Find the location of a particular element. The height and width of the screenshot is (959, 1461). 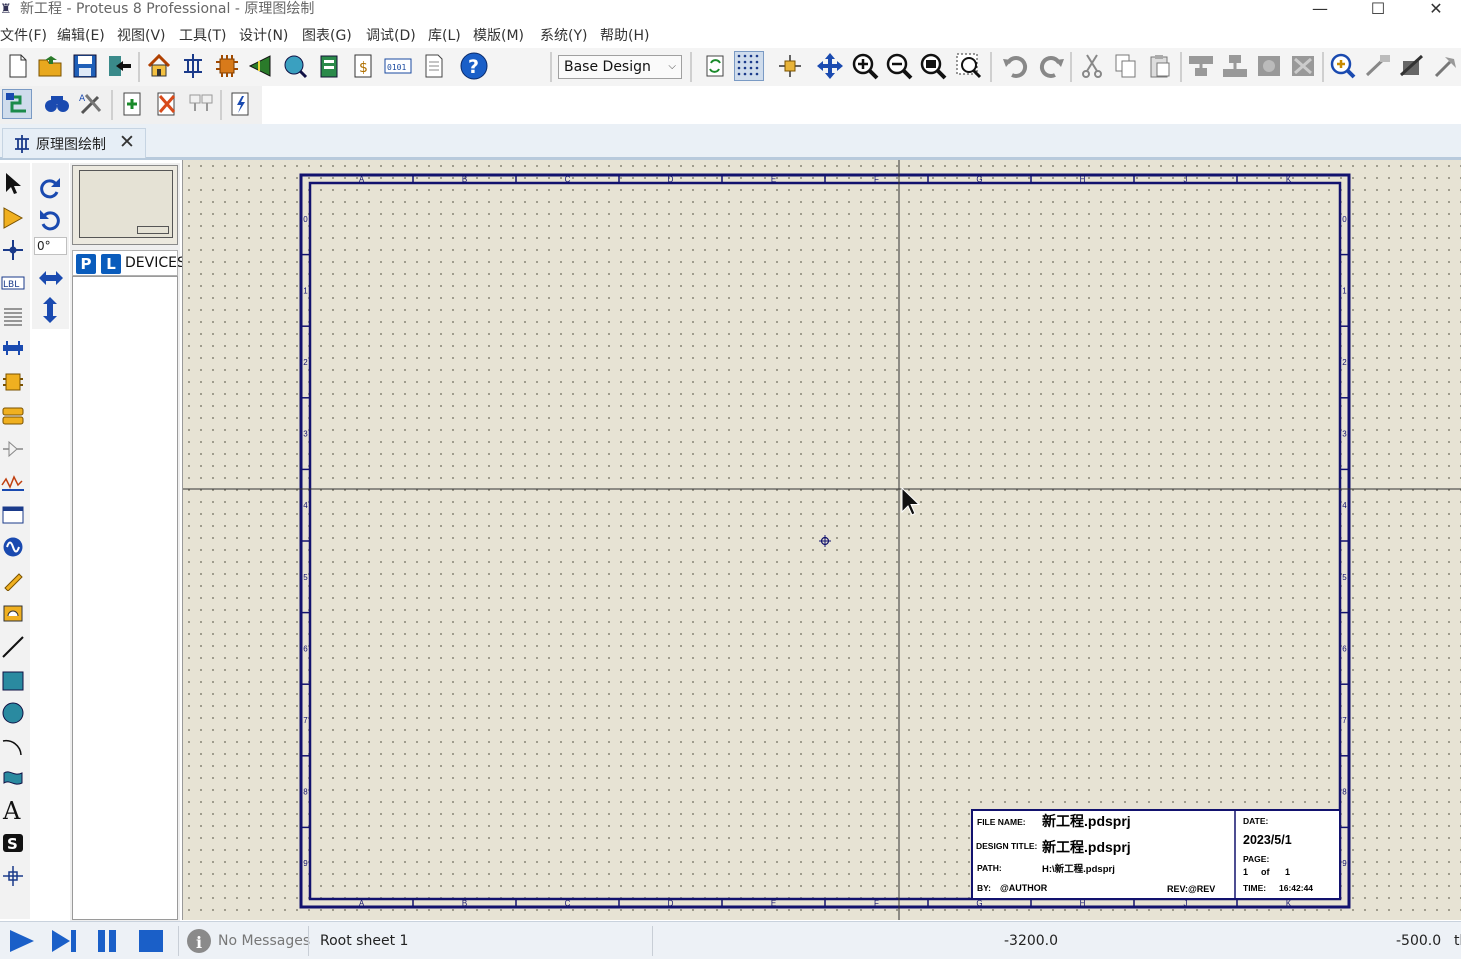

pan-icon is located at coordinates (830, 66).